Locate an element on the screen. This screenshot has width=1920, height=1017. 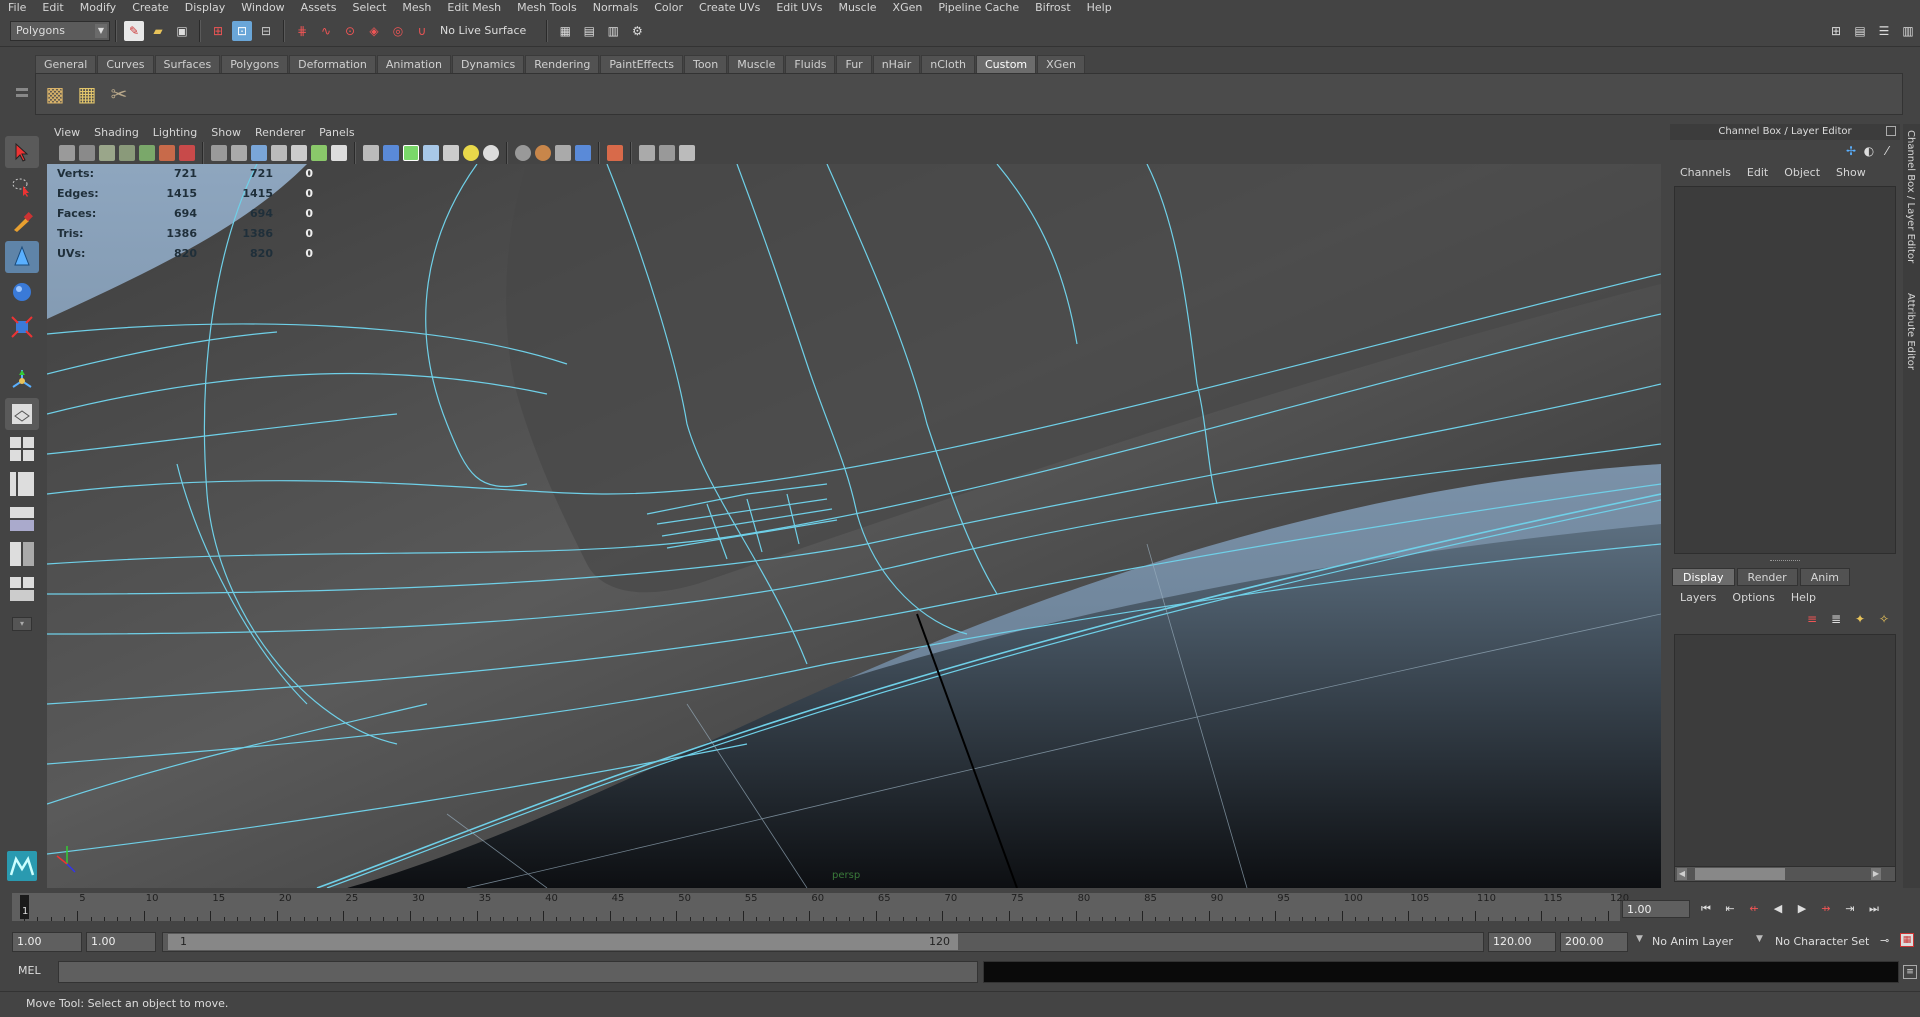
manip-icon: ✢ is located at coordinates (1851, 151).